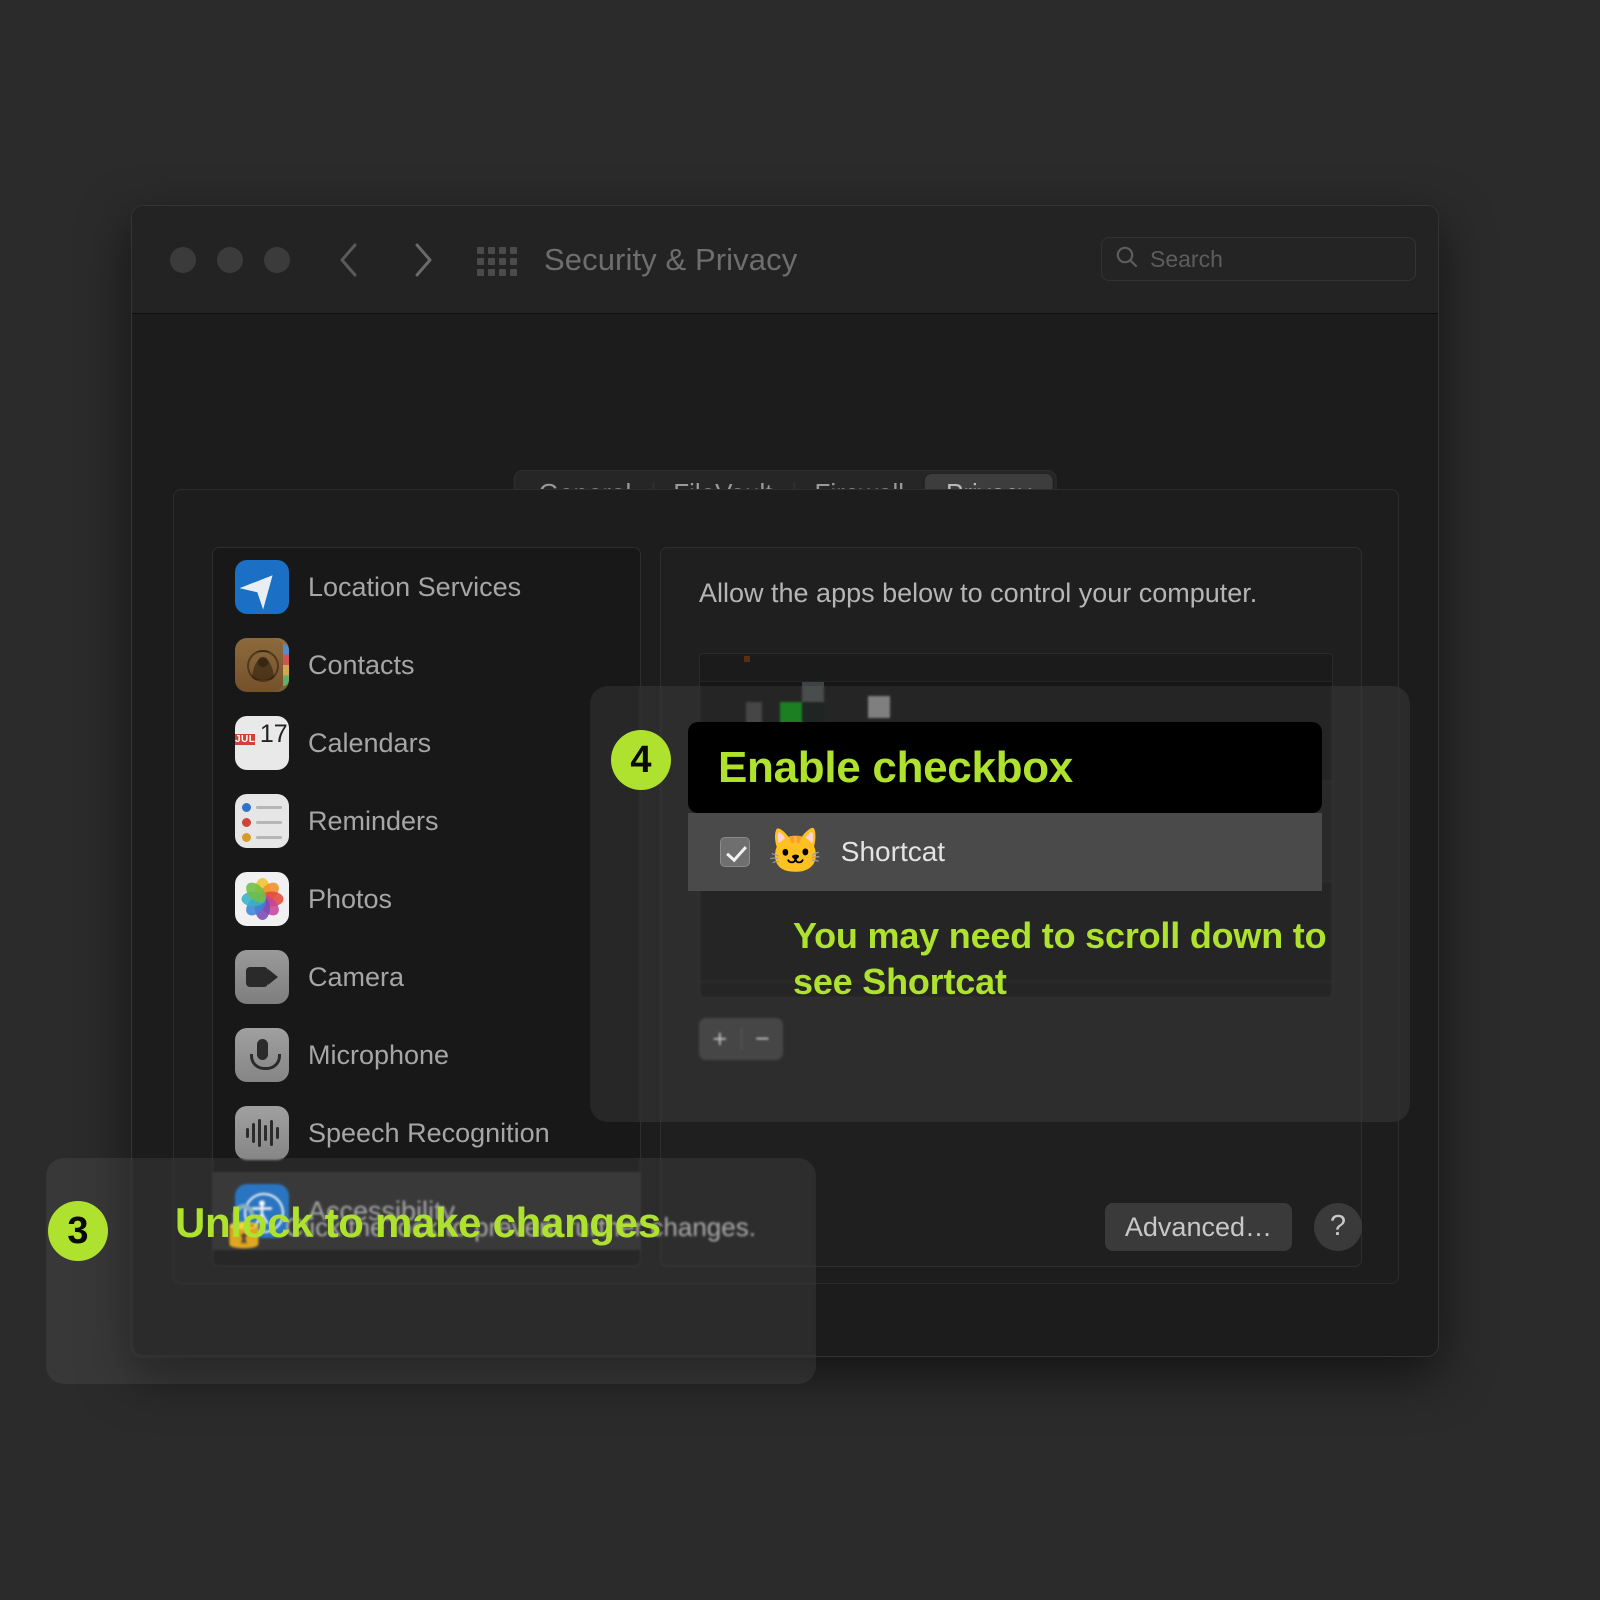  I want to click on chevron-left-icon, so click(349, 260).